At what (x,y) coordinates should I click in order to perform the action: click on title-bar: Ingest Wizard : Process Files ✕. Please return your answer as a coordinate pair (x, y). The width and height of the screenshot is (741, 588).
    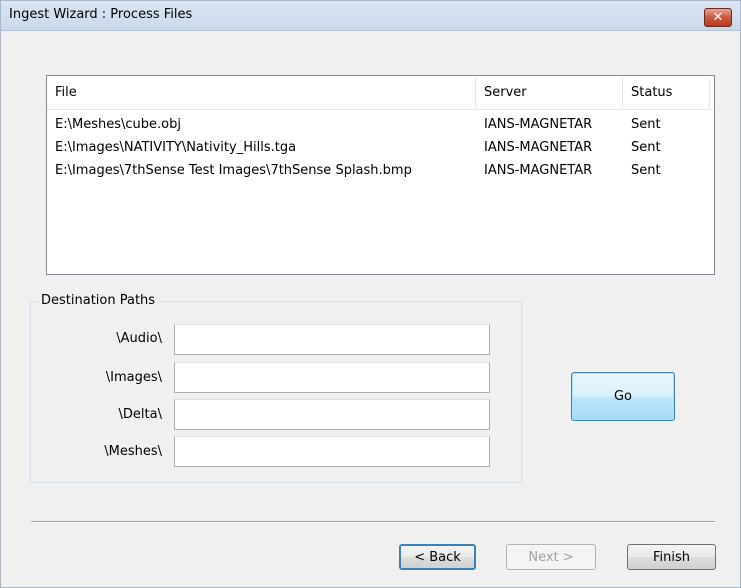
    Looking at the image, I should click on (370, 16).